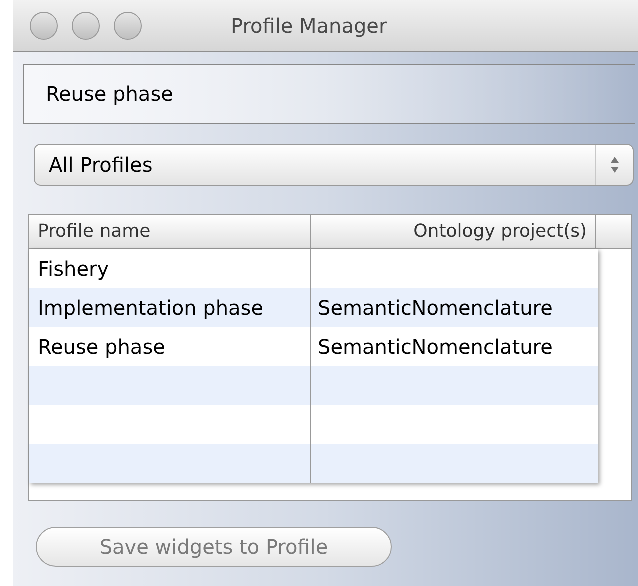 This screenshot has width=638, height=586. Describe the element at coordinates (74, 269) in the screenshot. I see `table-cell-text: Fishery` at that location.